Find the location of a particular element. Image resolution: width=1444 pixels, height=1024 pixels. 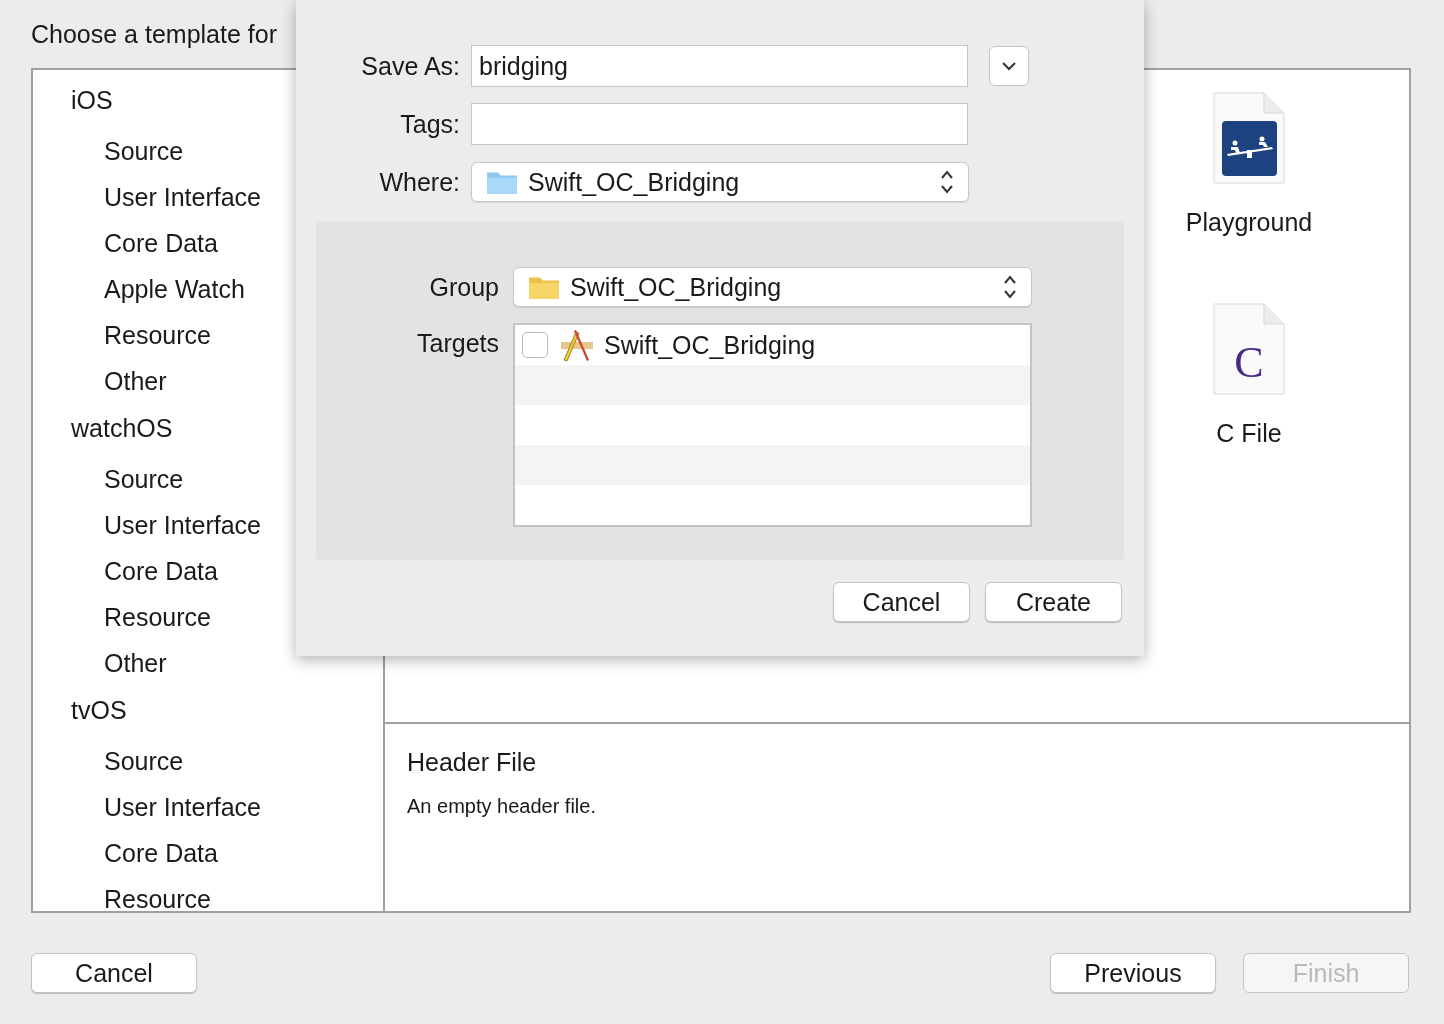

template-label: Playground is located at coordinates (1249, 222).